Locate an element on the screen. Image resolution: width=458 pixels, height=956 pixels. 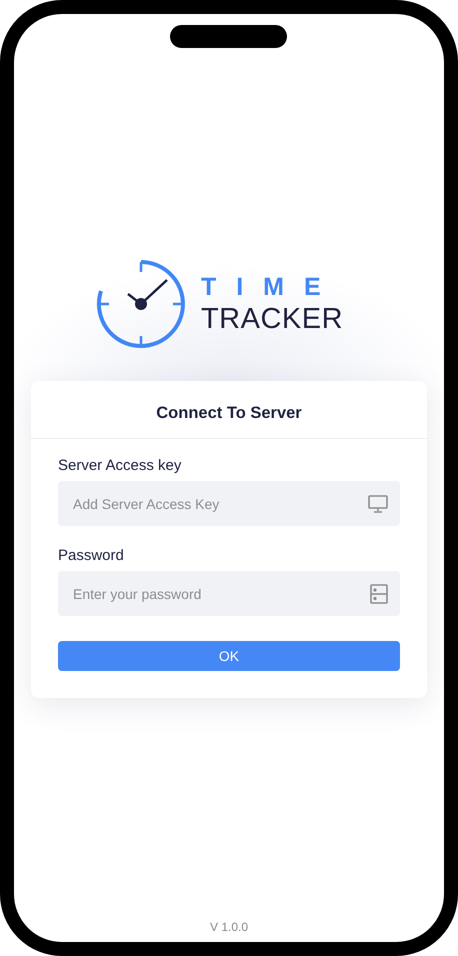
server-icon is located at coordinates (379, 594).